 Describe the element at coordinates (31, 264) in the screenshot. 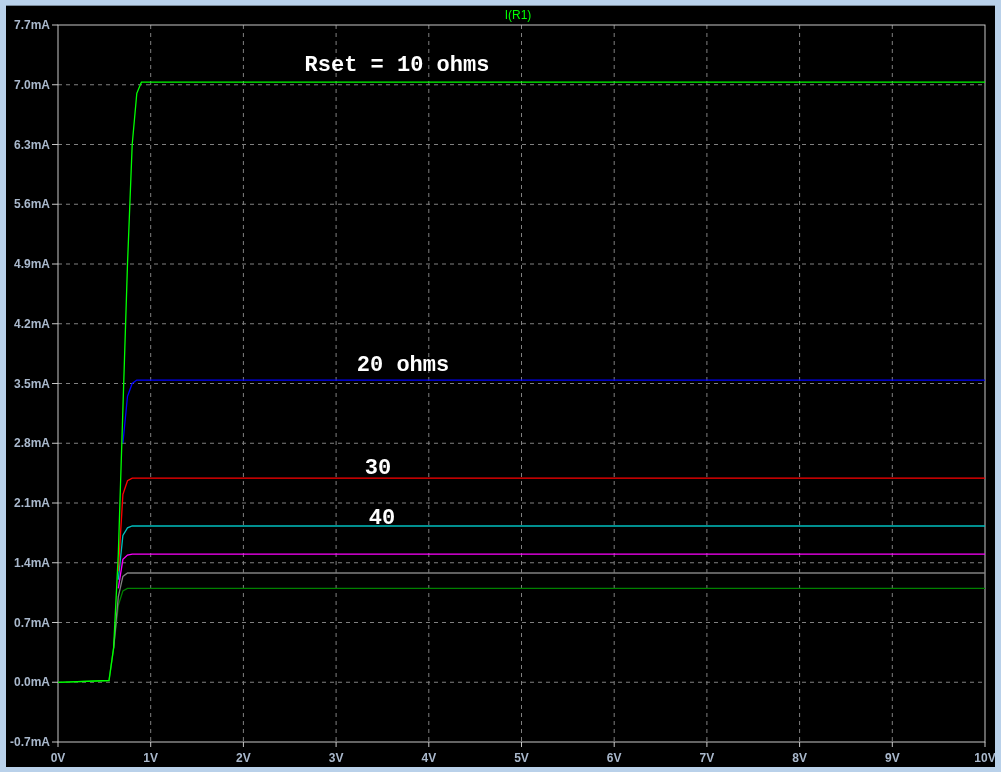

I see `y-tick-label: 4.9mA` at that location.